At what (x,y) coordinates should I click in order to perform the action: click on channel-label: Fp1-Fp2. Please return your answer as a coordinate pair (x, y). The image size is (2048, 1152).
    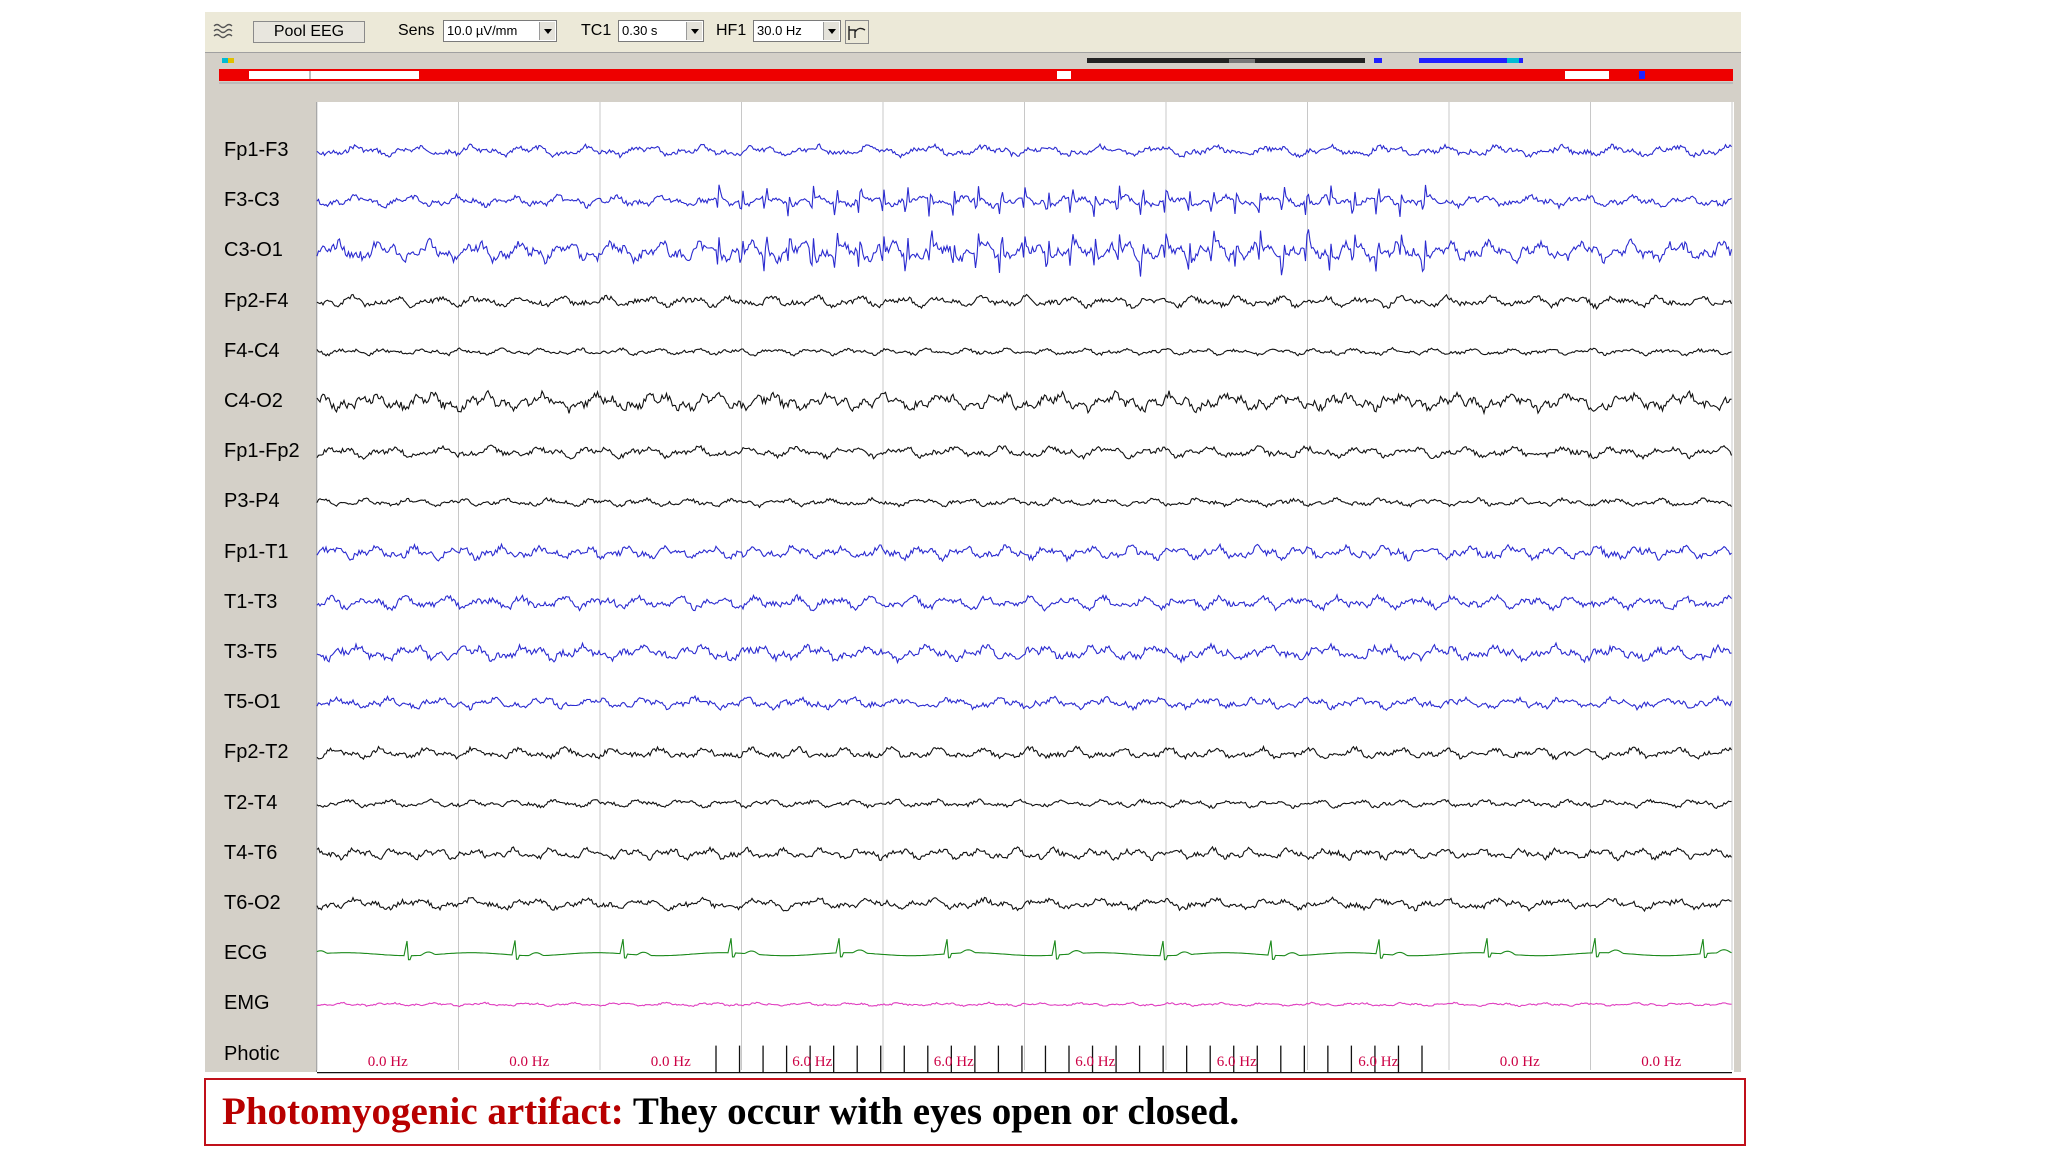
    Looking at the image, I should click on (262, 451).